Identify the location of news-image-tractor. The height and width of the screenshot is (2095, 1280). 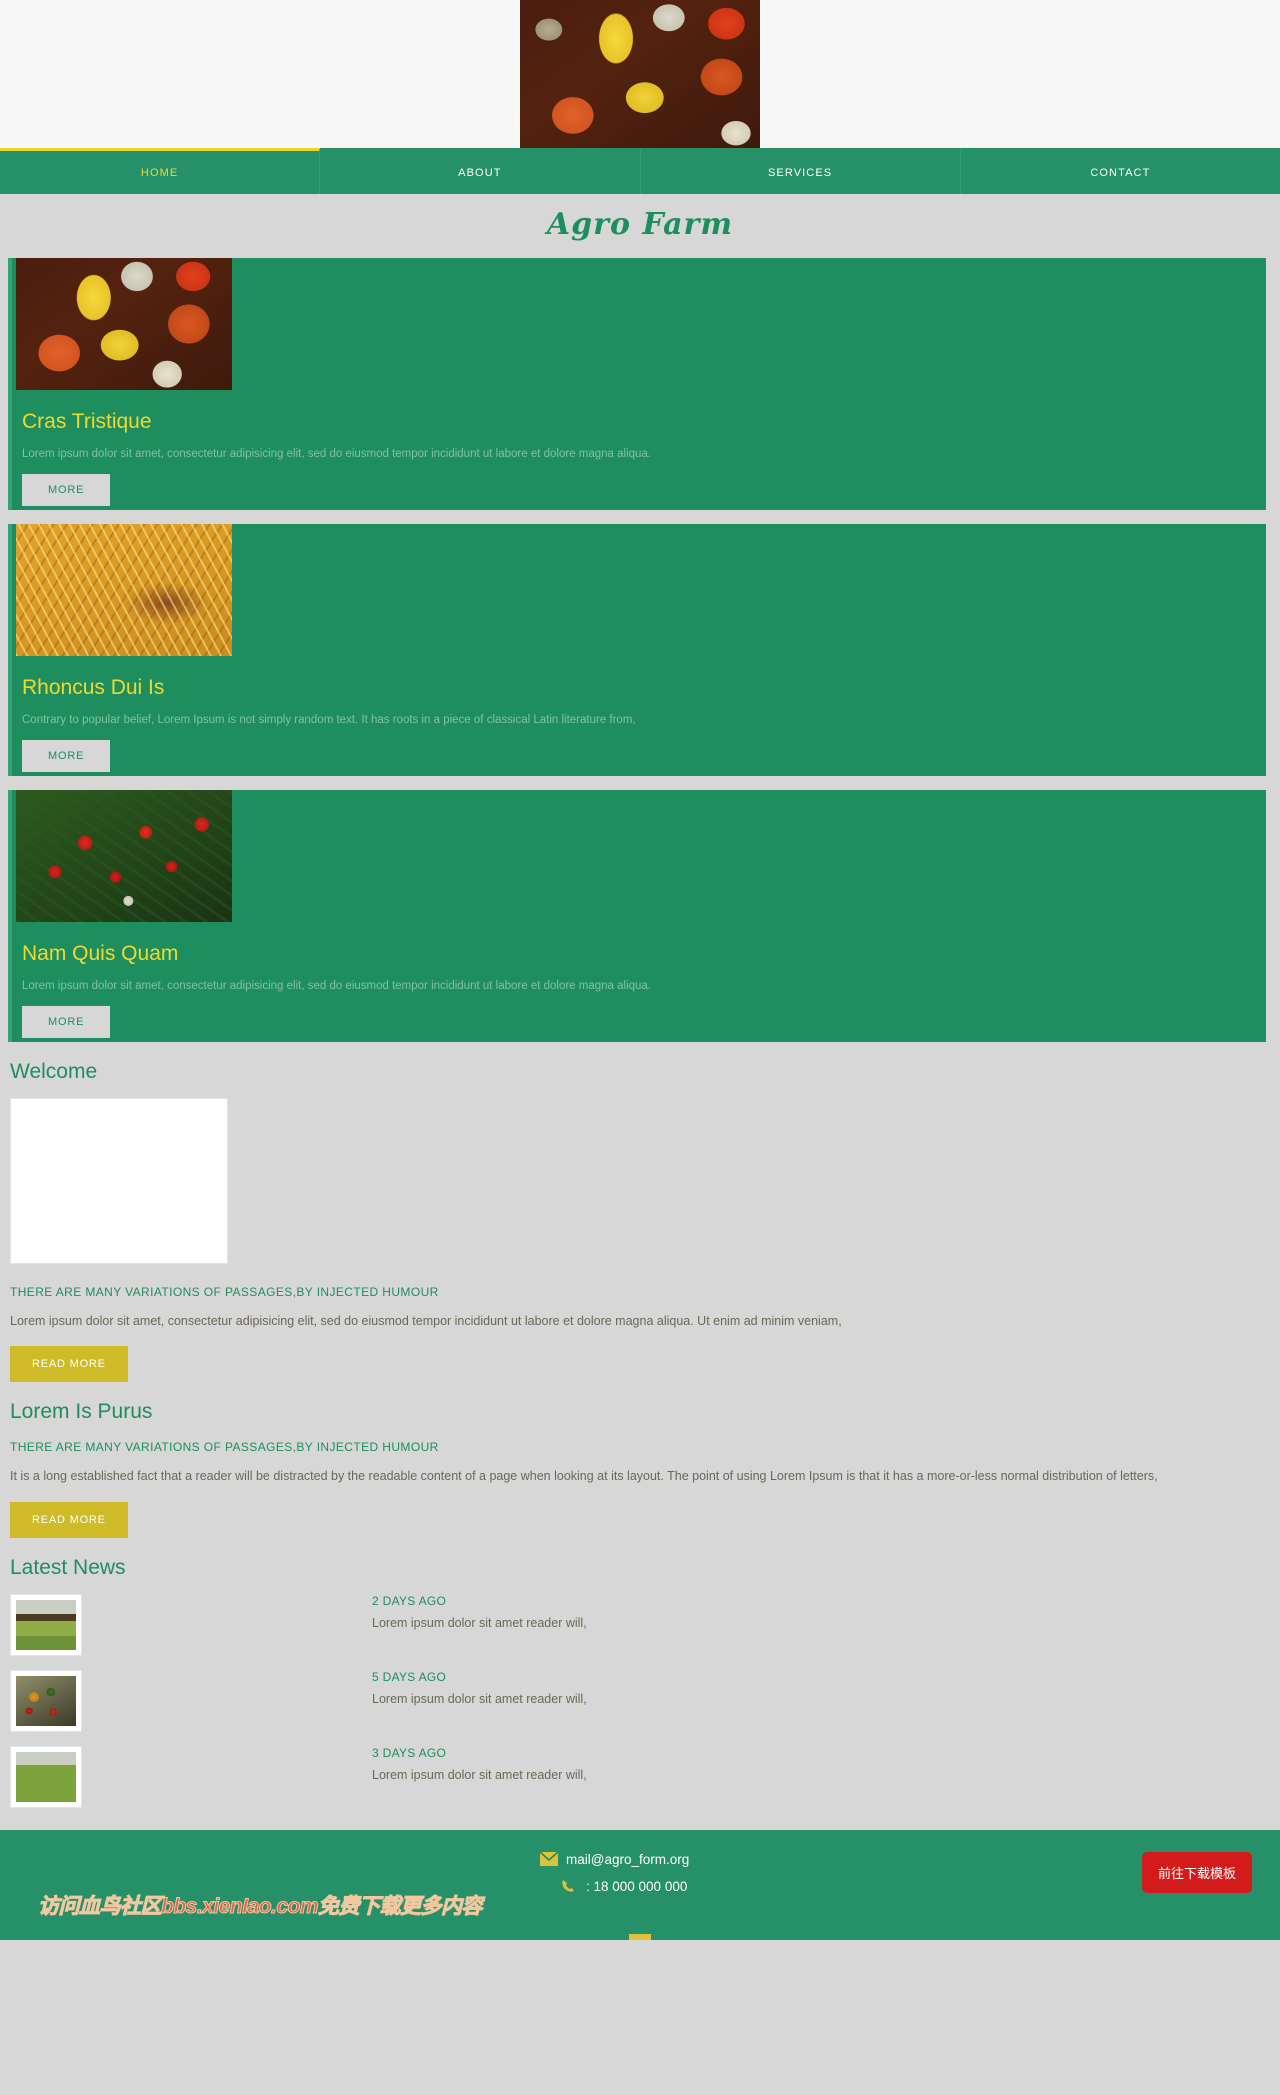
(46, 1776).